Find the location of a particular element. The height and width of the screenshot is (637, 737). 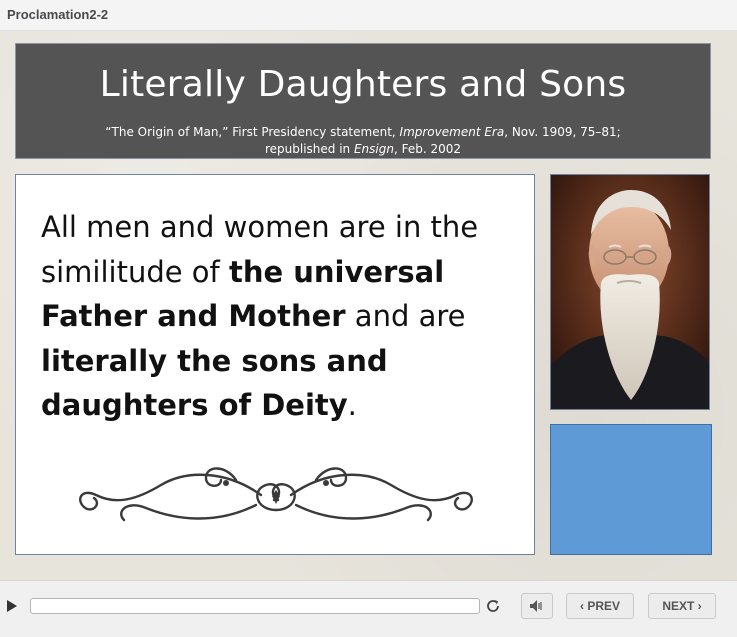

window-titlebar: Proclamation2-2 is located at coordinates (368, 15).